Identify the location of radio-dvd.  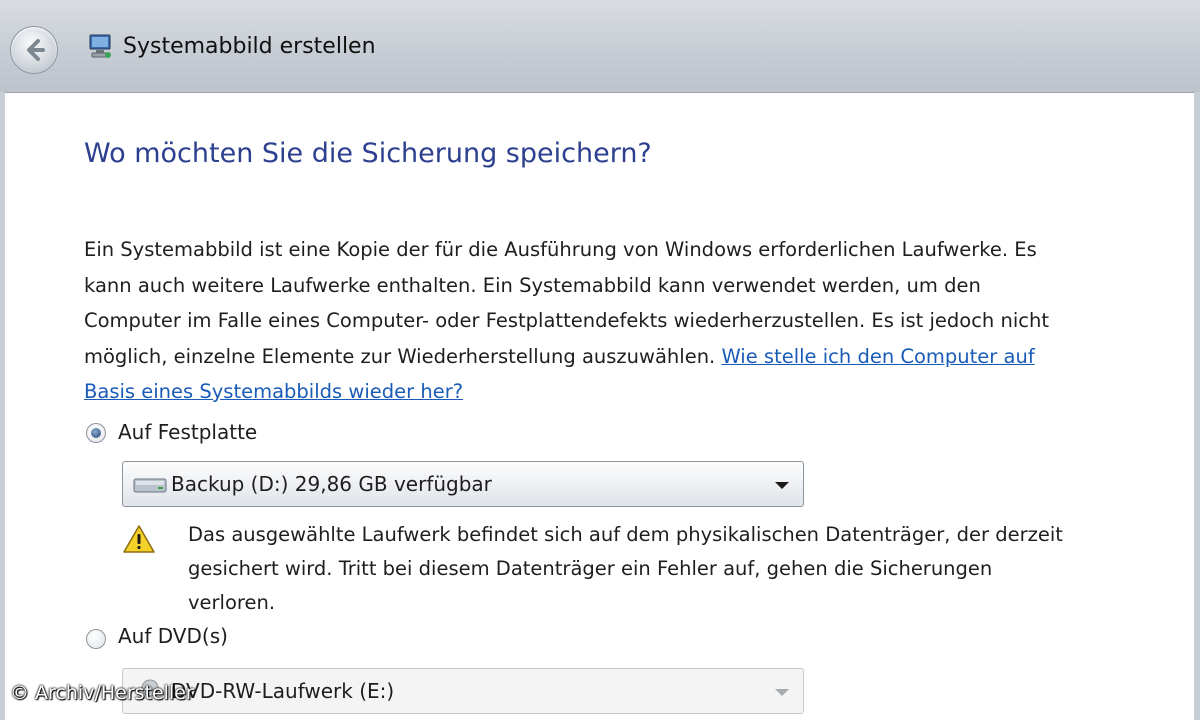
(96, 639).